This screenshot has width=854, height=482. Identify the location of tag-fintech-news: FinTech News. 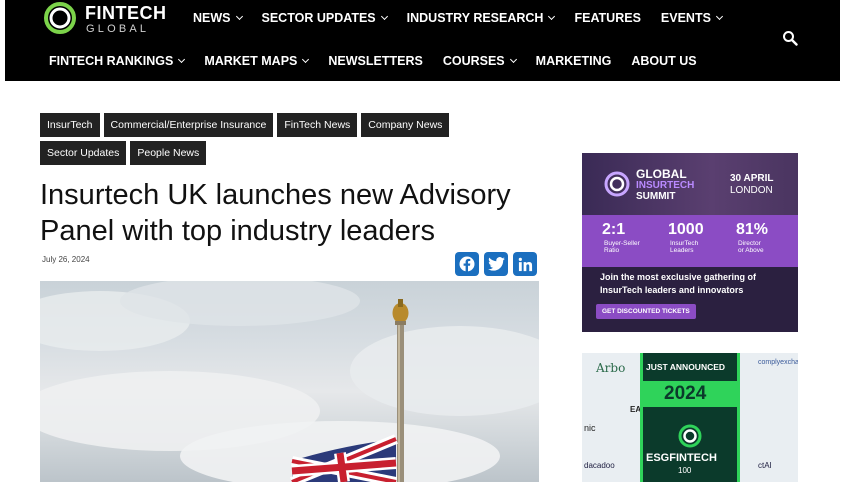
(317, 125).